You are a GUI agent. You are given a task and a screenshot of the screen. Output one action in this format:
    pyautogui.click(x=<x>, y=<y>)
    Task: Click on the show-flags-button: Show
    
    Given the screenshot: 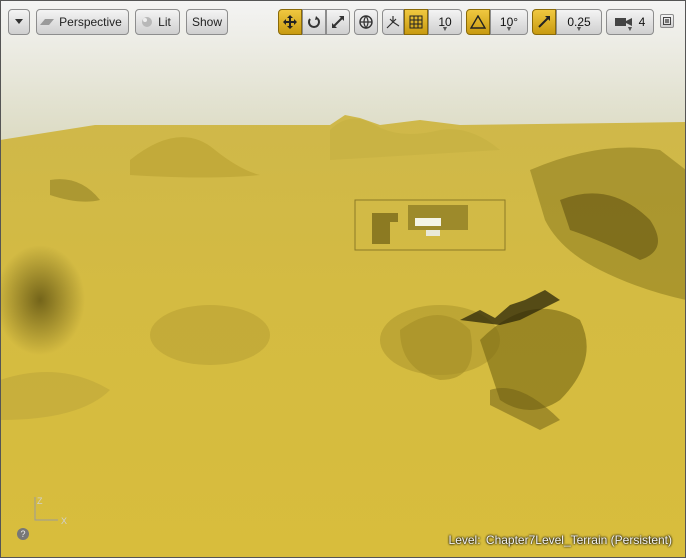 What is the action you would take?
    pyautogui.click(x=207, y=22)
    